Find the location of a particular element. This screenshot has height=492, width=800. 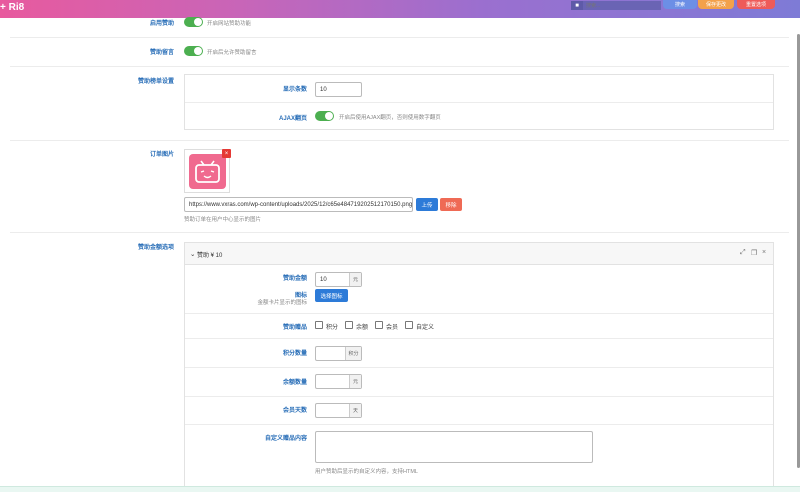

amount-label: 赞助金额 is located at coordinates (294, 279).